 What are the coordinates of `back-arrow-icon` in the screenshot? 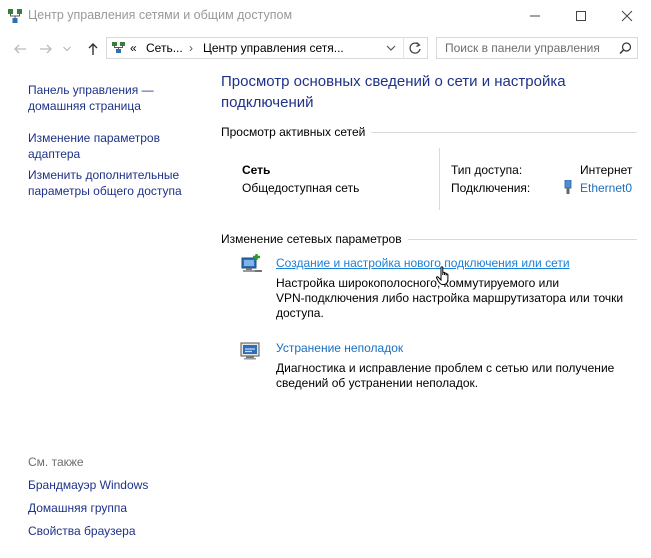 It's located at (20, 49).